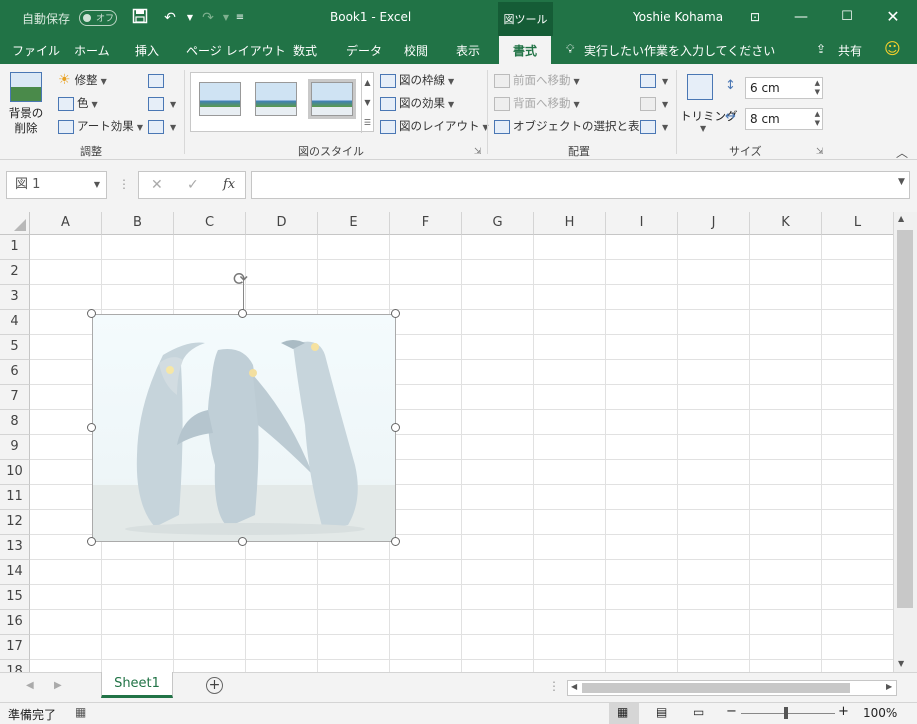 The image size is (917, 724). What do you see at coordinates (801, 17) in the screenshot?
I see `minimize-button: —` at bounding box center [801, 17].